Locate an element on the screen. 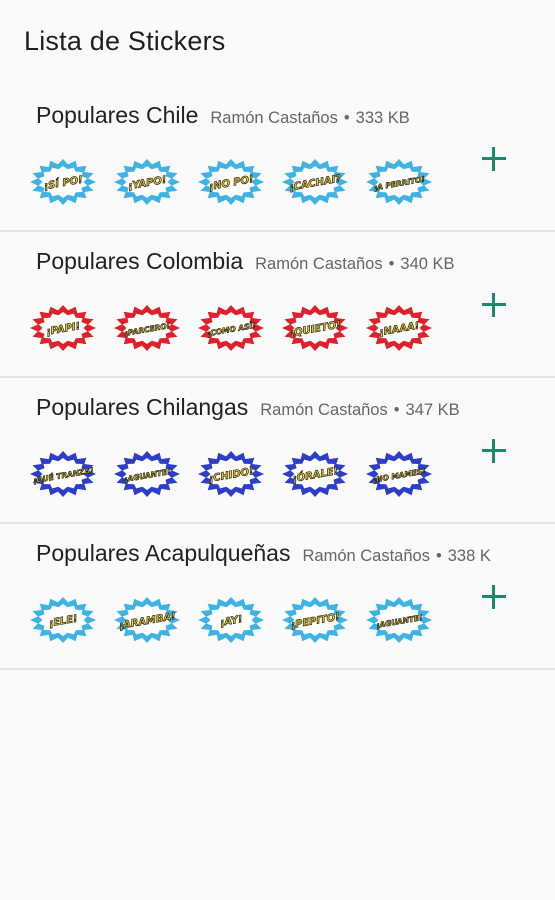 The width and height of the screenshot is (555, 900). pack-meta: Ramón Castaños • 340 KB is located at coordinates (354, 264).